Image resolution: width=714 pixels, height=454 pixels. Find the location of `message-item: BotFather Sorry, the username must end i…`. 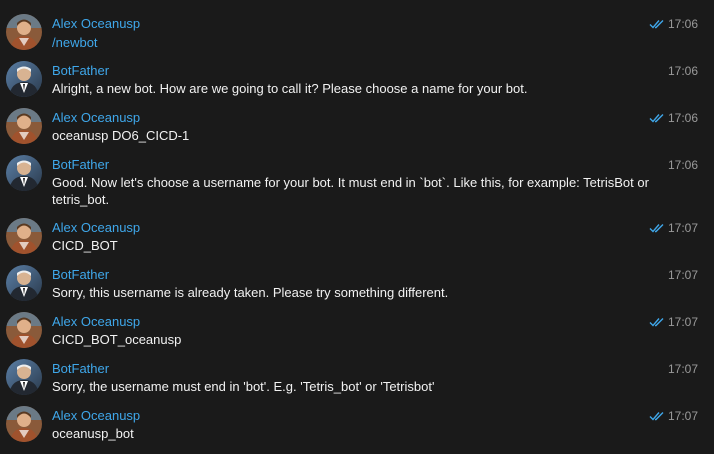

message-item: BotFather Sorry, the username must end i… is located at coordinates (357, 379).